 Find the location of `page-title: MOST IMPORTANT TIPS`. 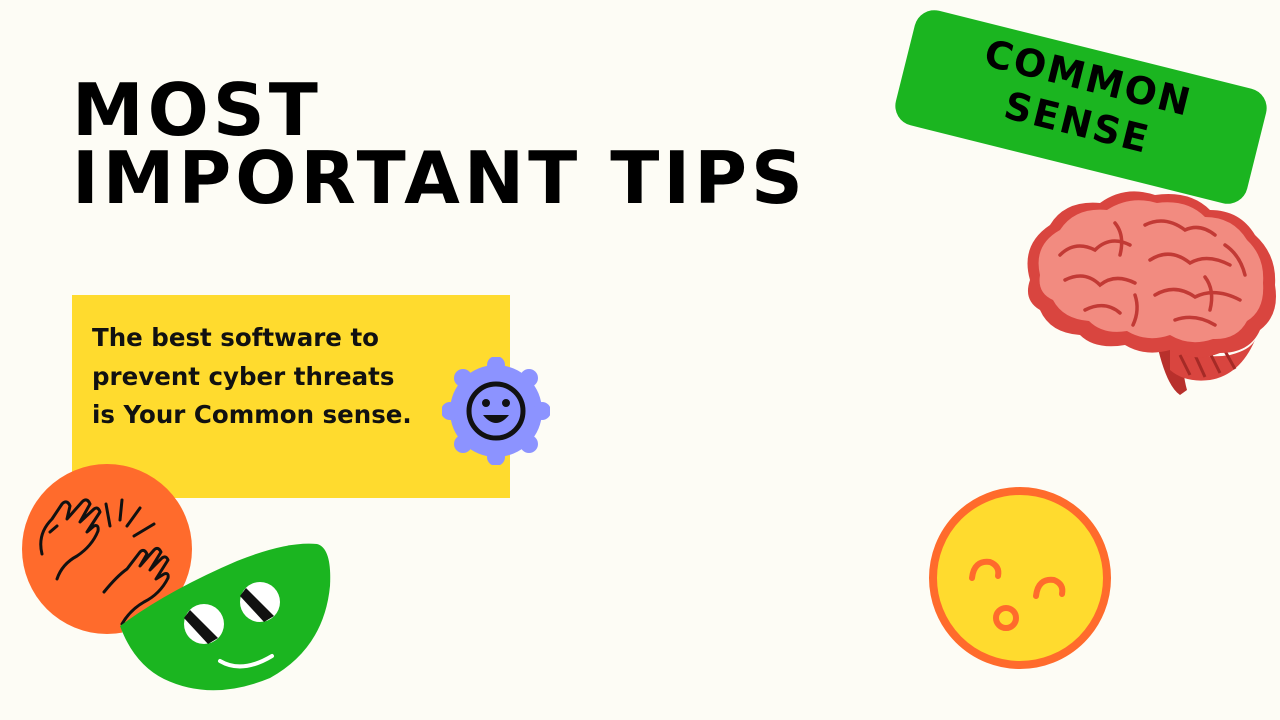

page-title: MOST IMPORTANT TIPS is located at coordinates (439, 144).